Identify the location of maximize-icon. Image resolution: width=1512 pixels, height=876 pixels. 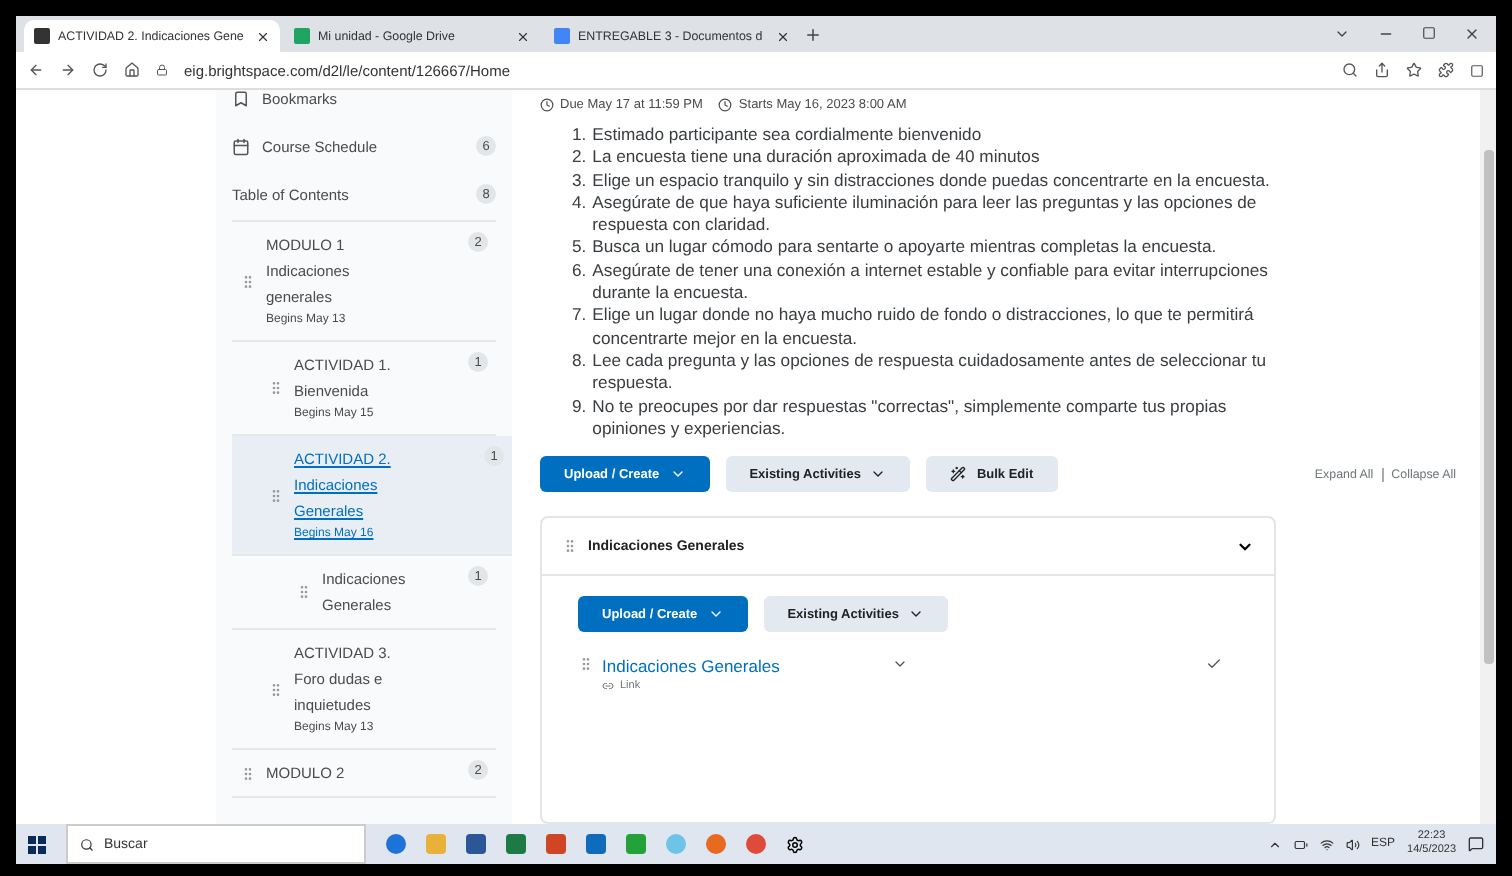
(1429, 33).